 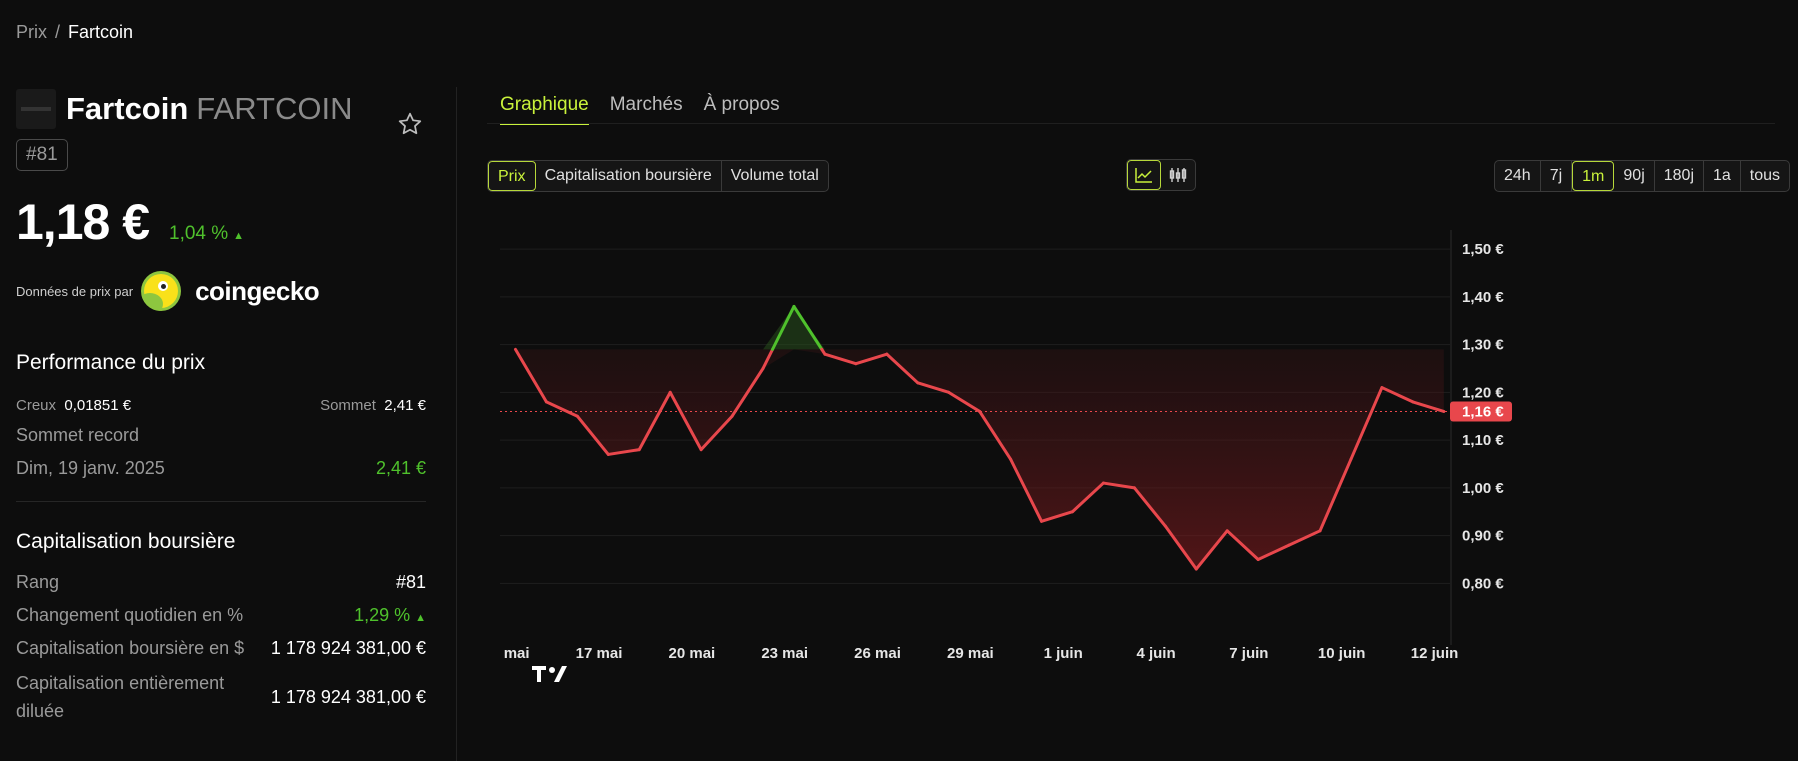 I want to click on price-source: Données de prix par coingecko, so click(x=221, y=291).